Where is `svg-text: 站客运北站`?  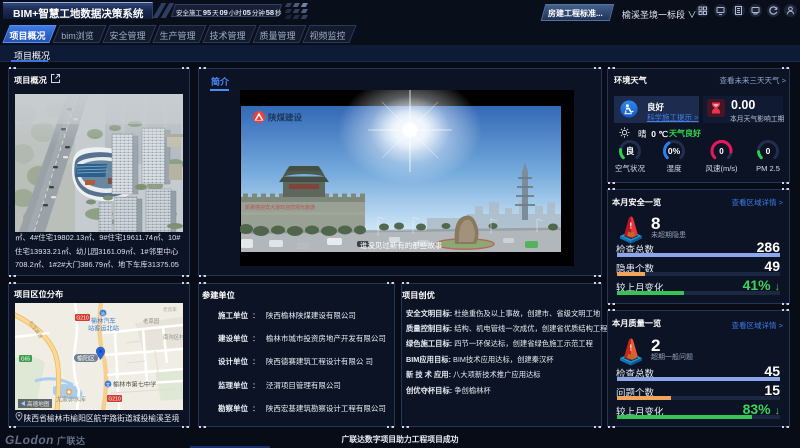 svg-text: 站客运北站 is located at coordinates (103, 329).